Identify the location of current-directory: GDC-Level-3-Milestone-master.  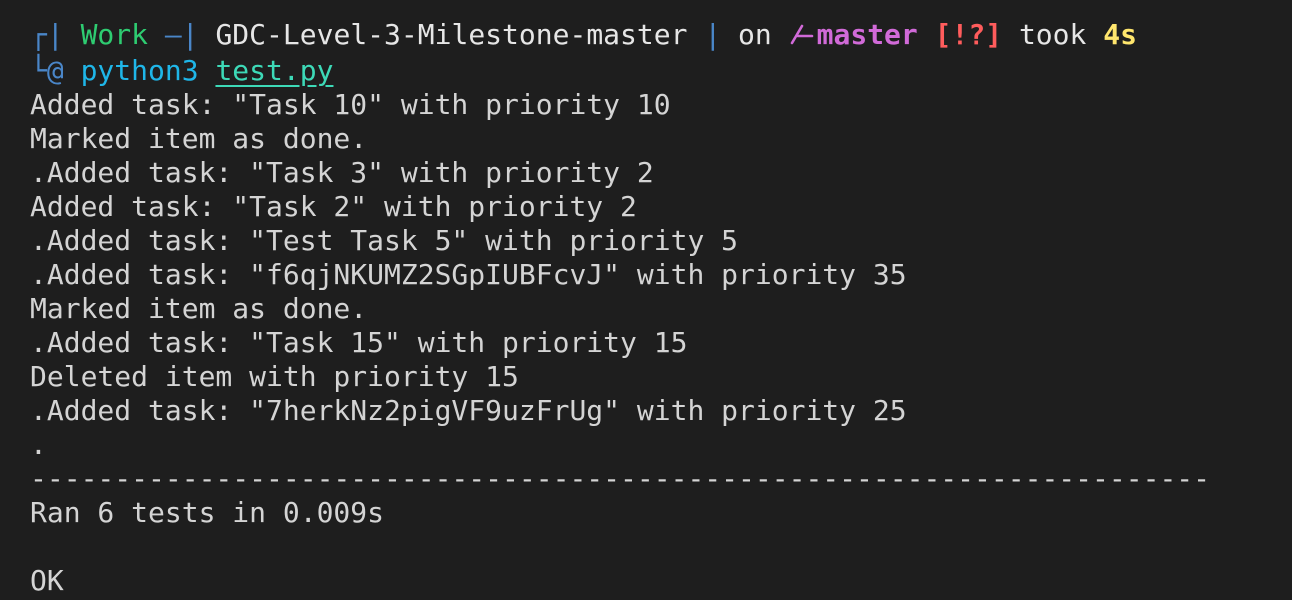
(451, 34).